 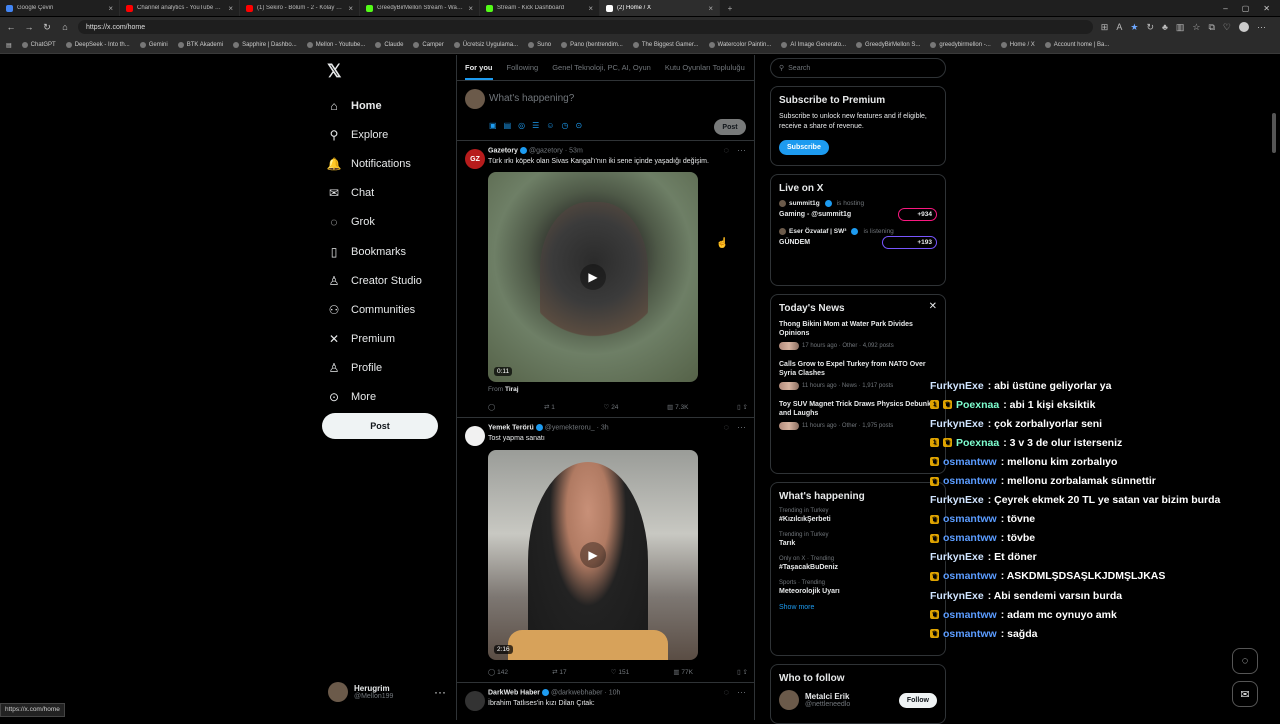 I want to click on views-icon: ▥ 77K, so click(x=683, y=672).